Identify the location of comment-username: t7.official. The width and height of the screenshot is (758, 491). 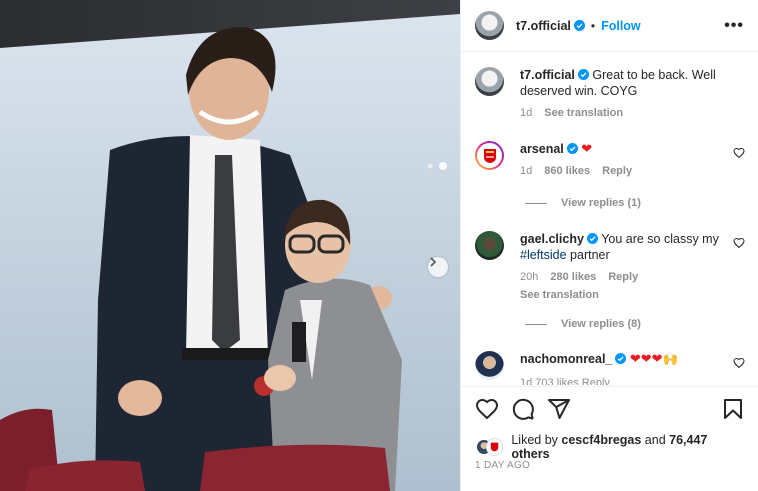
(547, 75).